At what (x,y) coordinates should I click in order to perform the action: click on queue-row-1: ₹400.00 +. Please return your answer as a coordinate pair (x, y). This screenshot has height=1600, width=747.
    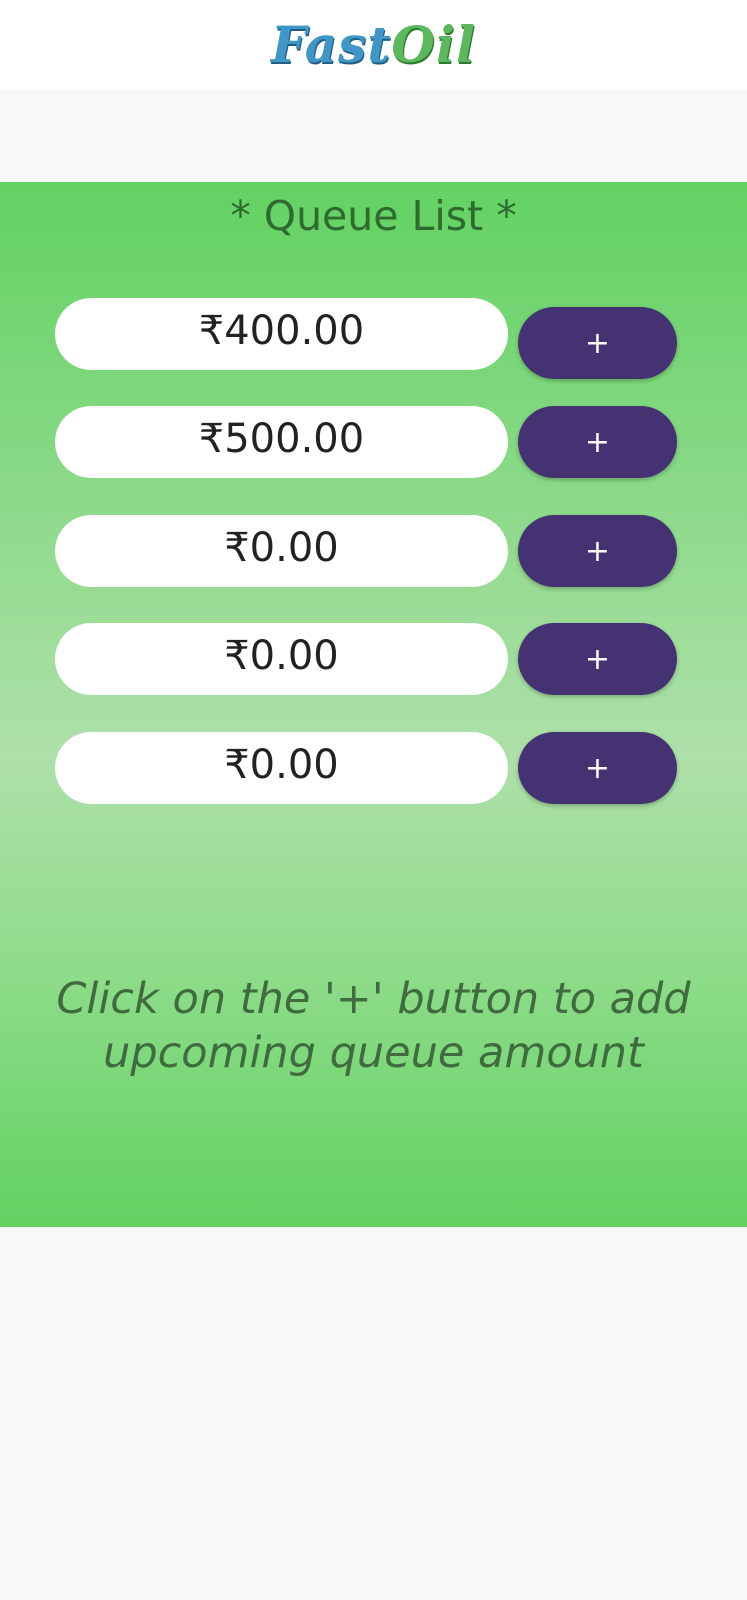
    Looking at the image, I should click on (366, 338).